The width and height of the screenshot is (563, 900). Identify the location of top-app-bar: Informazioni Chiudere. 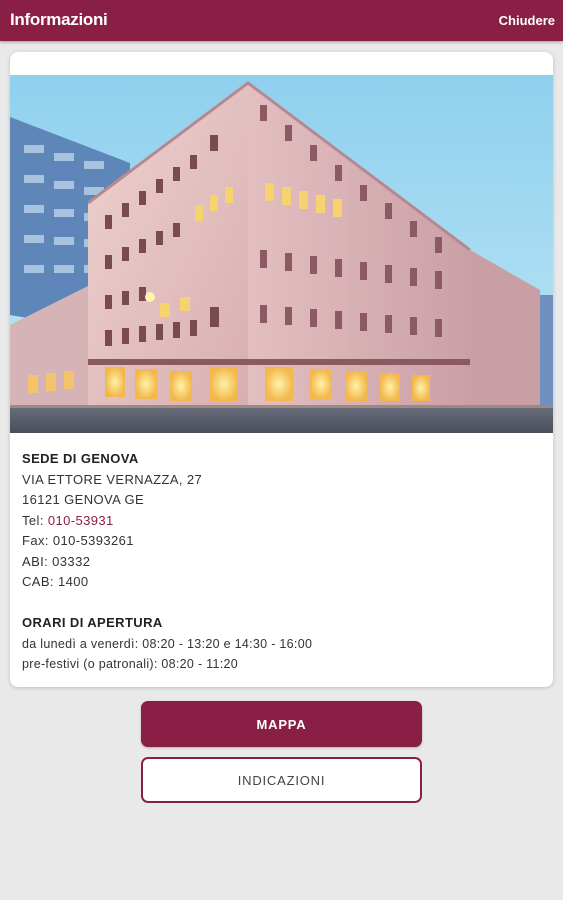
(281, 20).